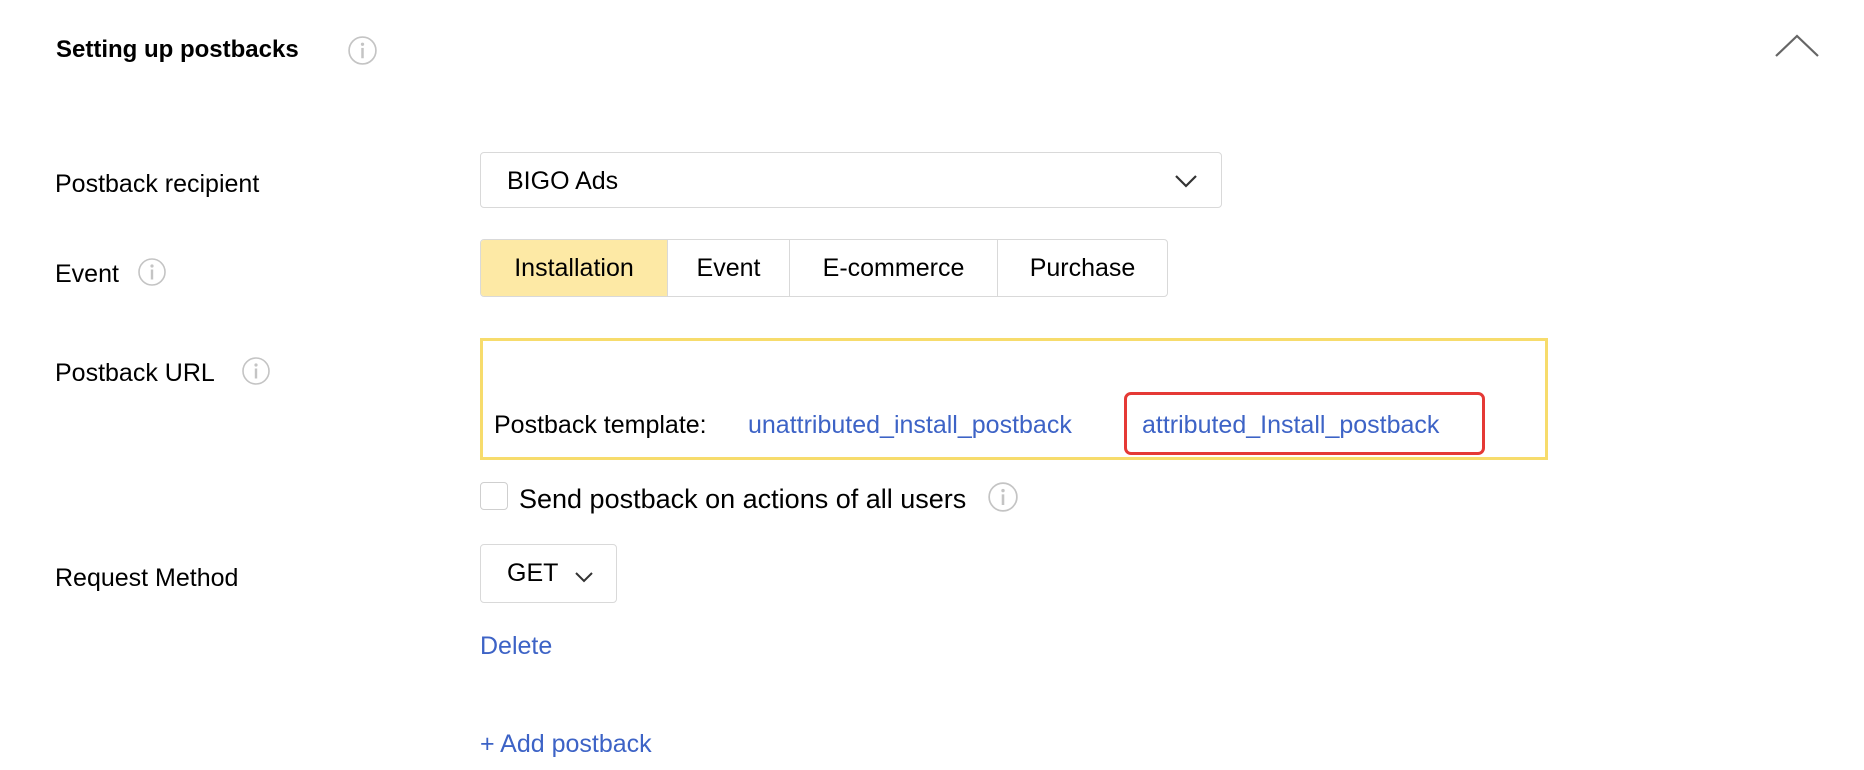 The image size is (1864, 770). What do you see at coordinates (135, 373) in the screenshot?
I see `postback-url-label: Postback URL` at bounding box center [135, 373].